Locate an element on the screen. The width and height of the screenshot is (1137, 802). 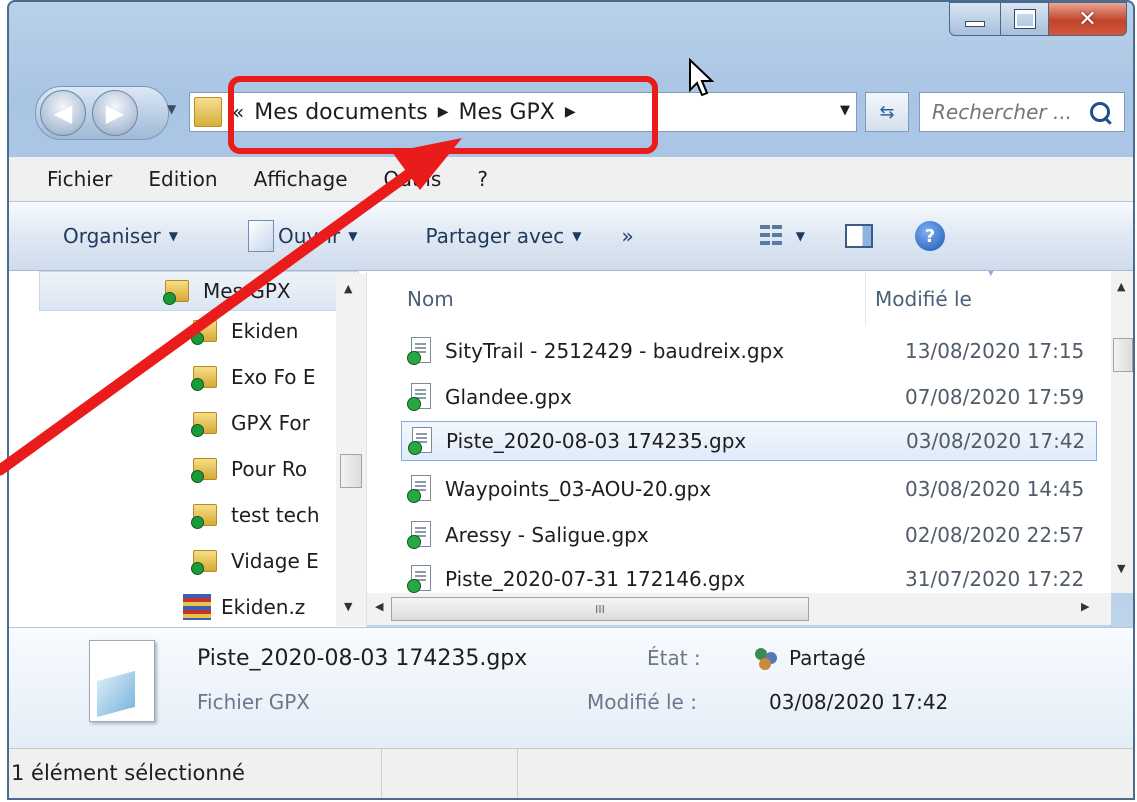
share-button: Partager avec ▼ is located at coordinates (503, 236).